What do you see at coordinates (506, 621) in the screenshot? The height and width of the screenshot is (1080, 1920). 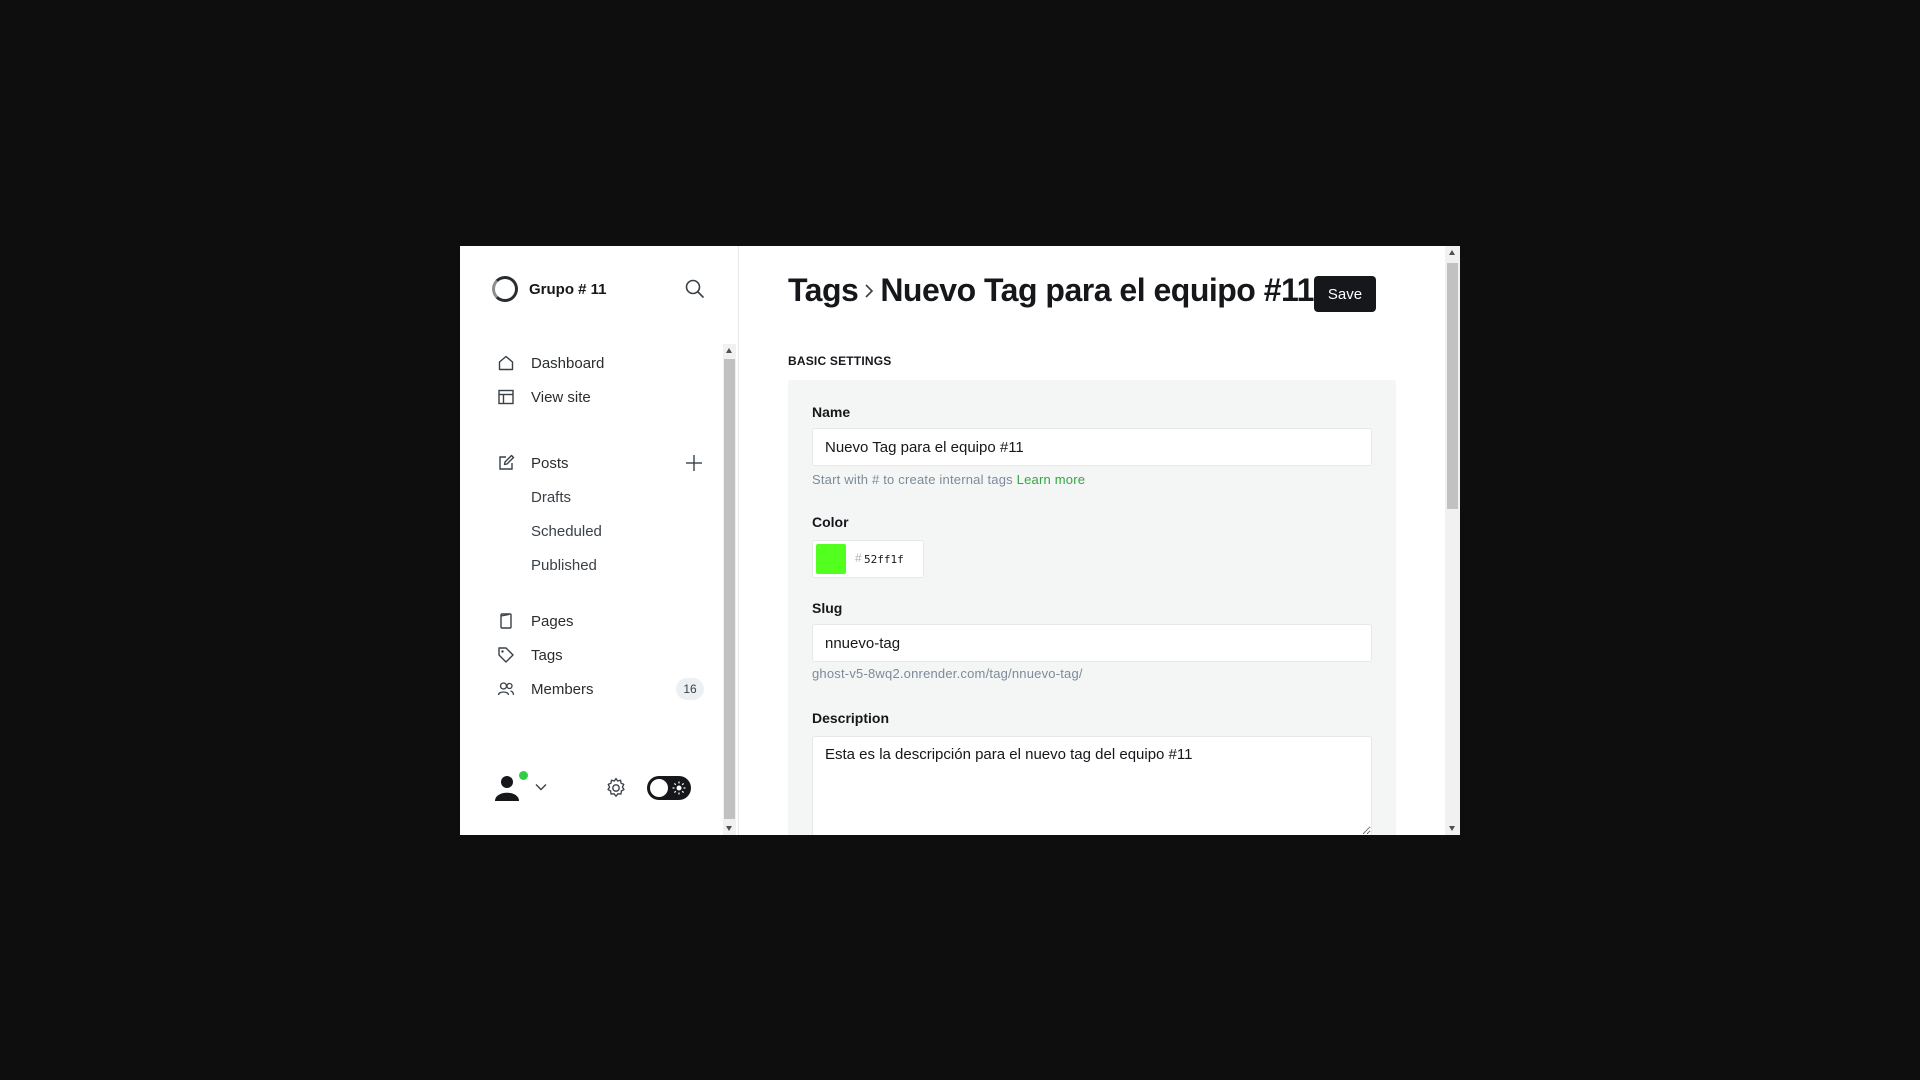 I see `page-icon` at bounding box center [506, 621].